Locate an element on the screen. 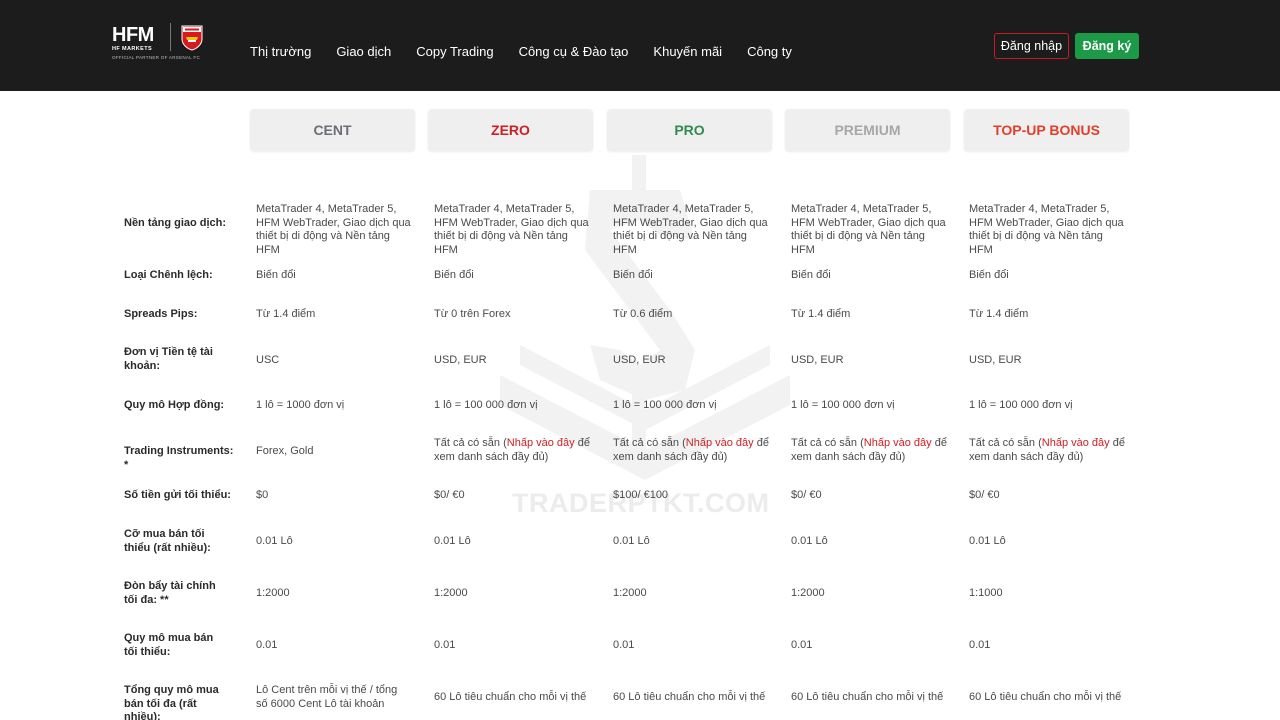 The height and width of the screenshot is (720, 1280). nav-promotions: Khuyến mãi is located at coordinates (687, 52).